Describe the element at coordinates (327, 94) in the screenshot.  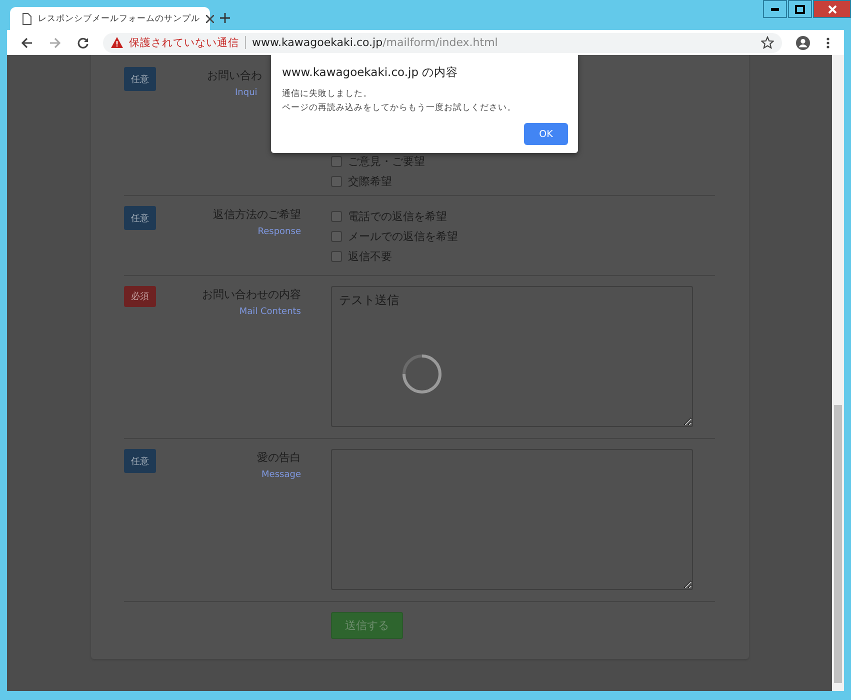
I see `dialog-message: 通信に失敗しました。` at that location.